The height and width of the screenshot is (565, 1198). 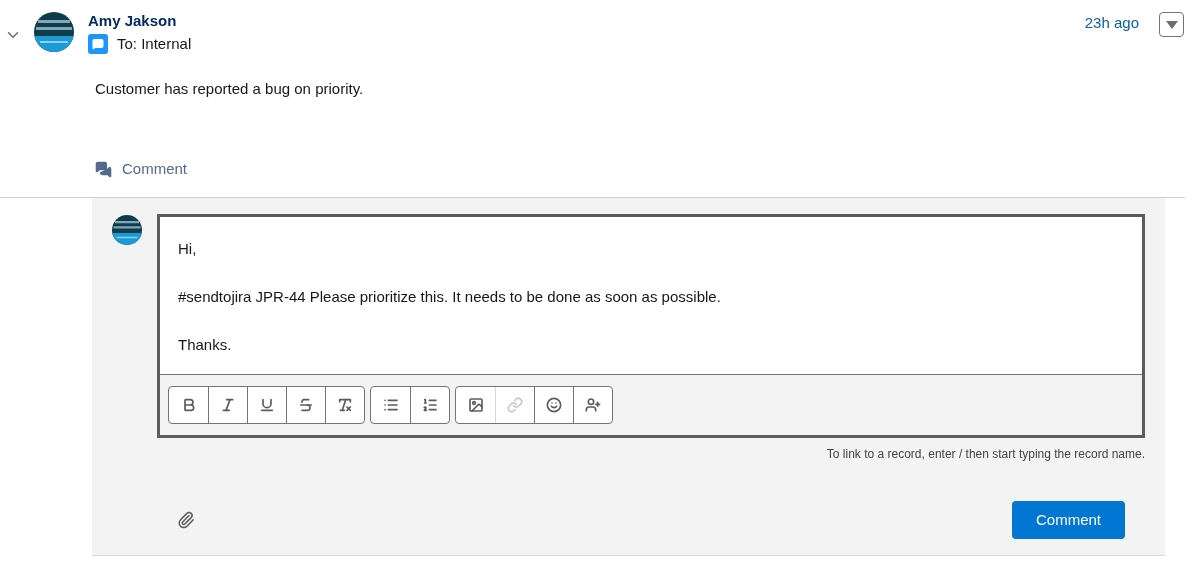 I want to click on bullet-list-icon, so click(x=390, y=405).